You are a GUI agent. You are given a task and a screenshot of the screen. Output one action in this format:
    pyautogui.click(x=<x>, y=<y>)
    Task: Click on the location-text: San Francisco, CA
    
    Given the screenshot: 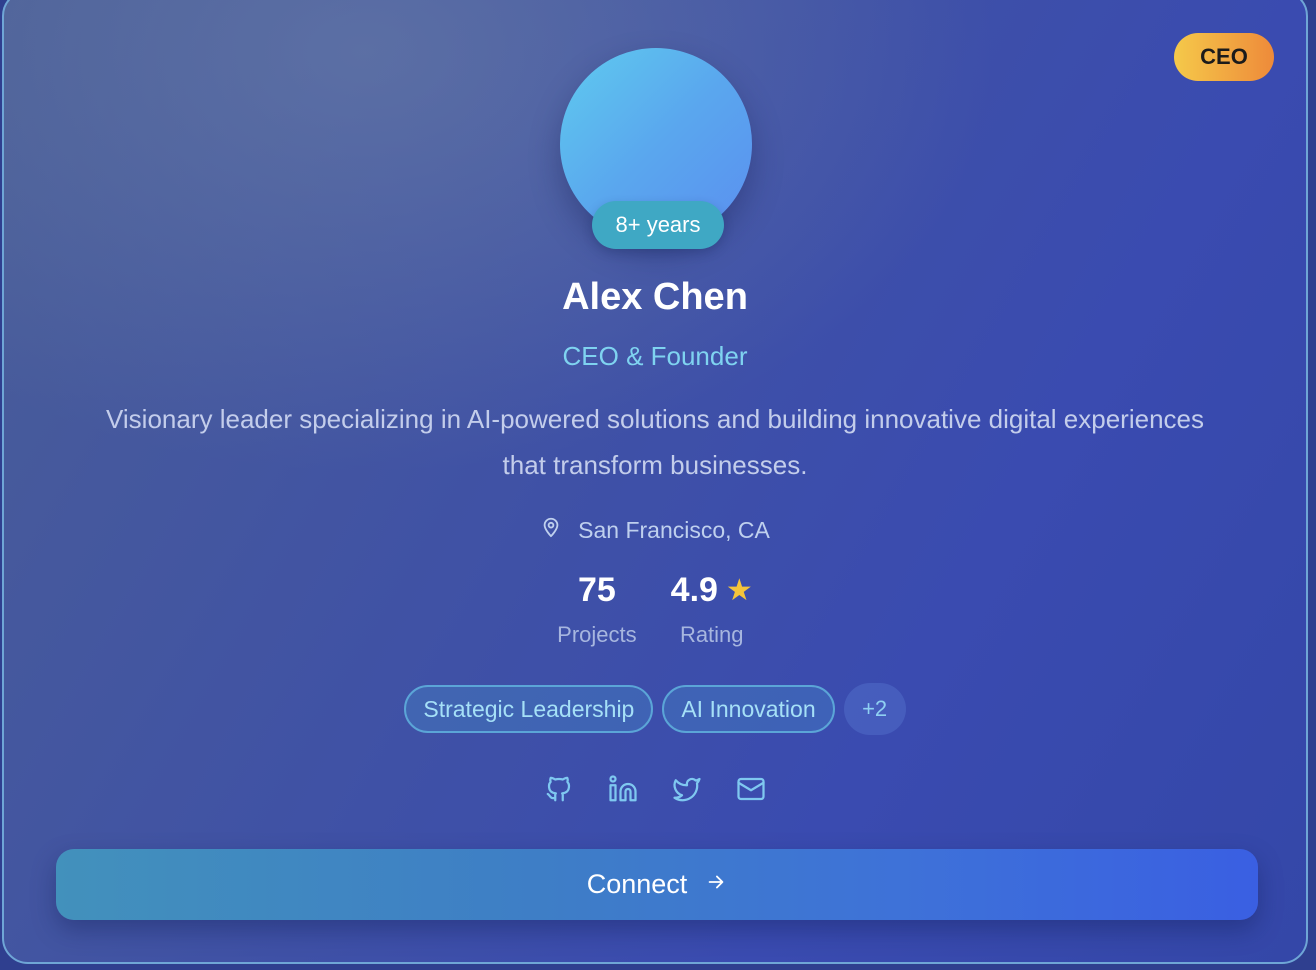 What is the action you would take?
    pyautogui.click(x=674, y=529)
    